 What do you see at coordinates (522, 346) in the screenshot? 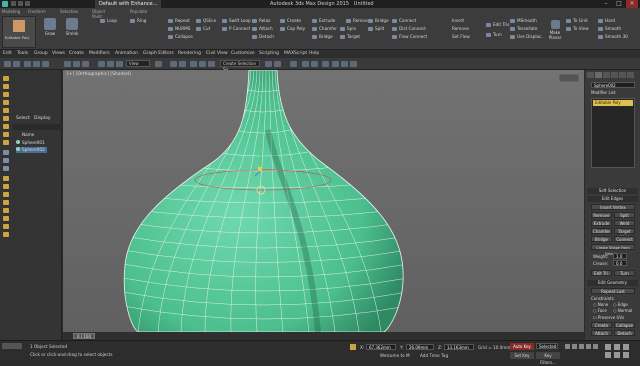
I see `auto-key-button: Auto Key` at bounding box center [522, 346].